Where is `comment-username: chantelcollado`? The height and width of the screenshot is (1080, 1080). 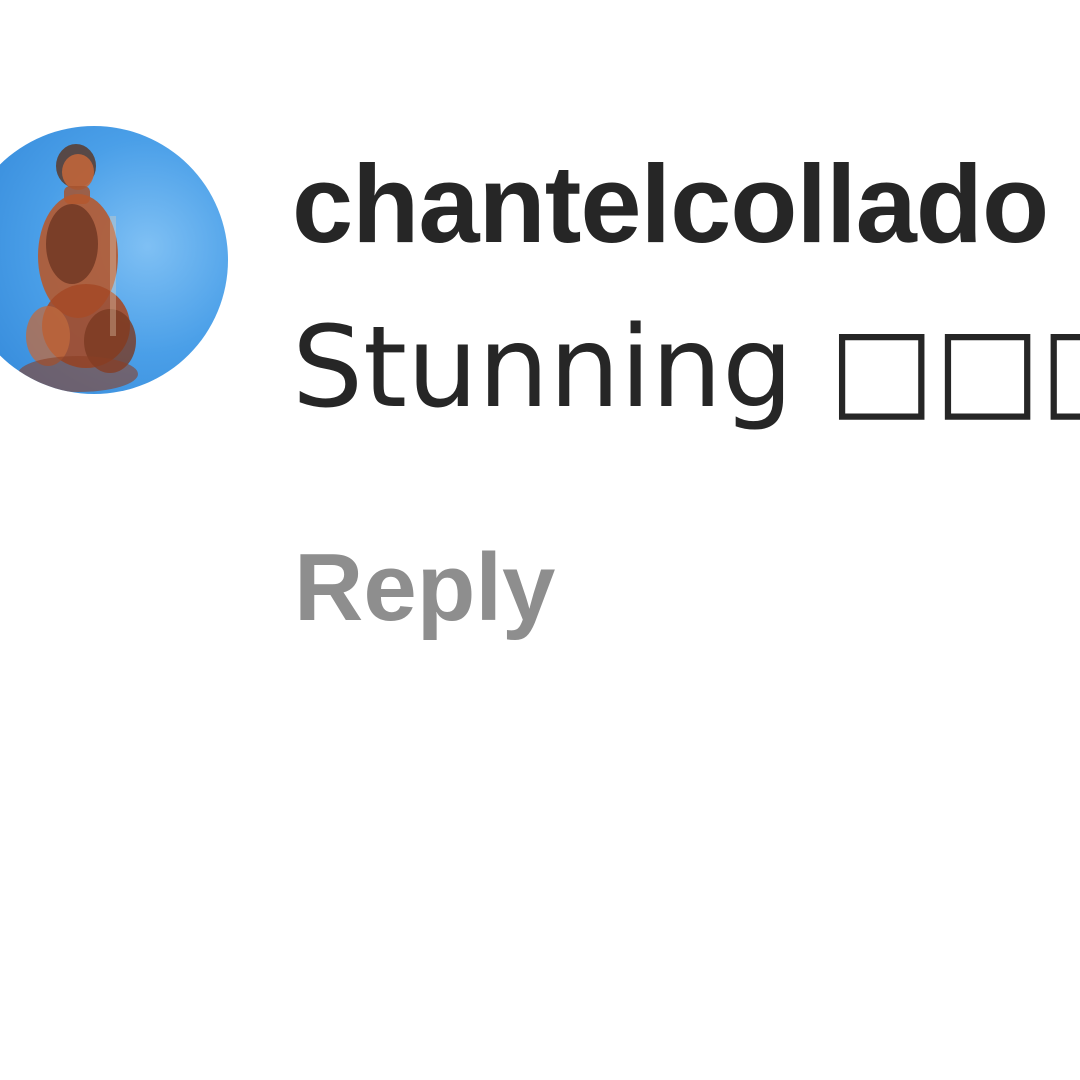
comment-username: chantelcollado is located at coordinates (670, 205).